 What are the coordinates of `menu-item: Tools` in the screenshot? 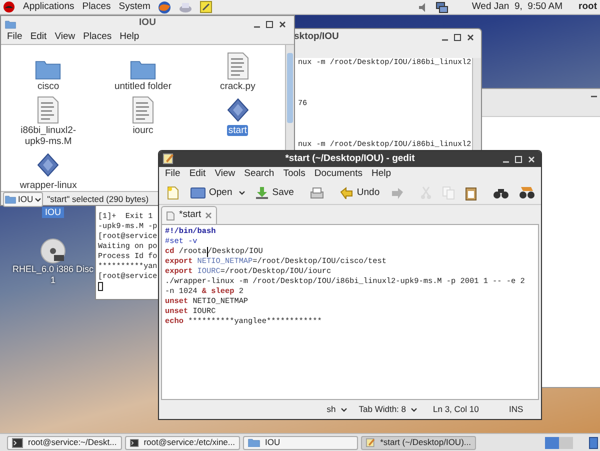 It's located at (294, 174).